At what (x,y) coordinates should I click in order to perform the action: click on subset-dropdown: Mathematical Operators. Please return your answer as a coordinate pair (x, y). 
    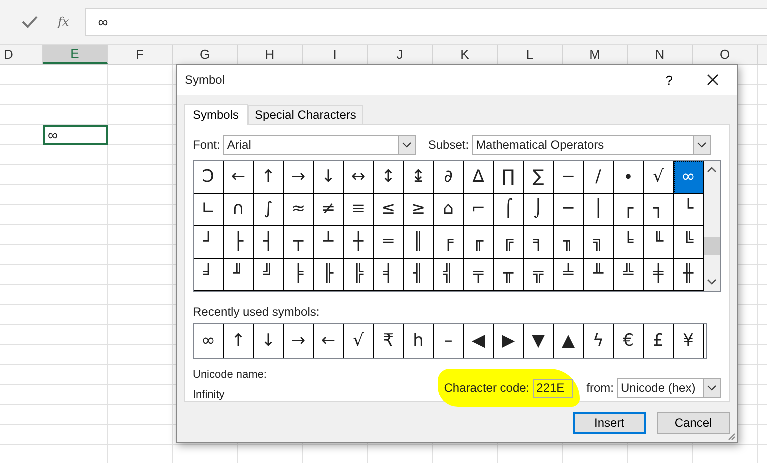
    Looking at the image, I should click on (592, 145).